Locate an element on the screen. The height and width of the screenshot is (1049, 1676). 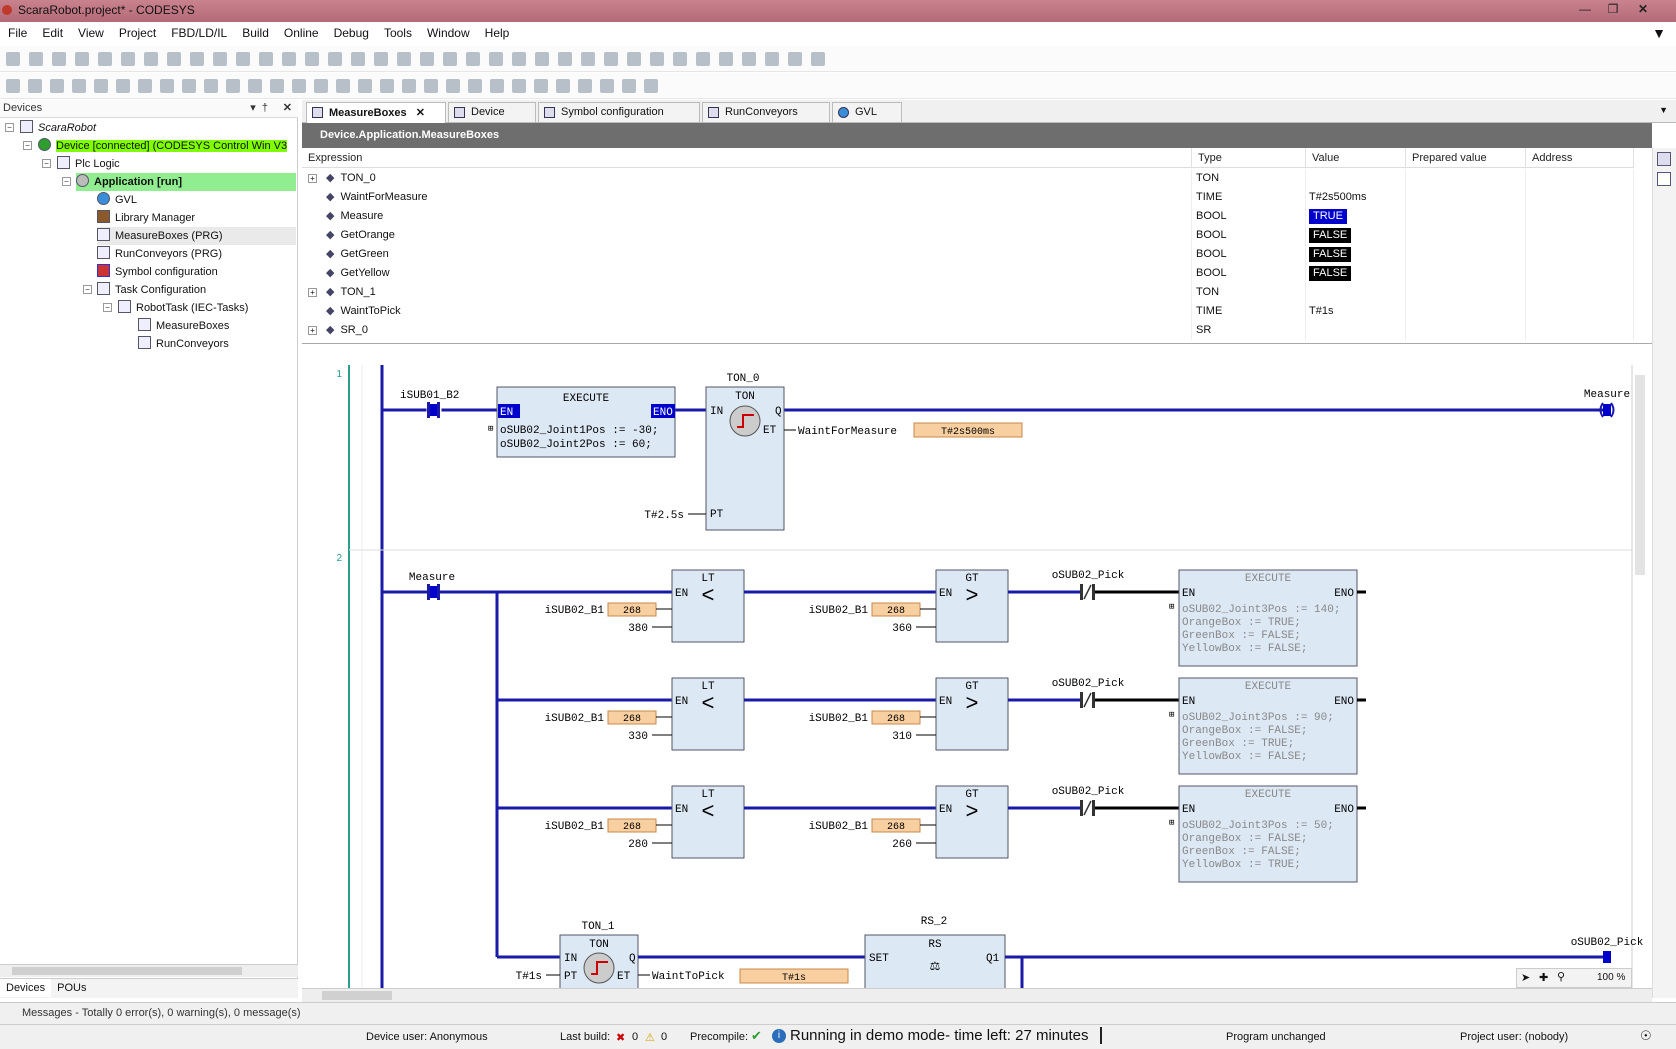
tab-device: Device is located at coordinates (492, 112).